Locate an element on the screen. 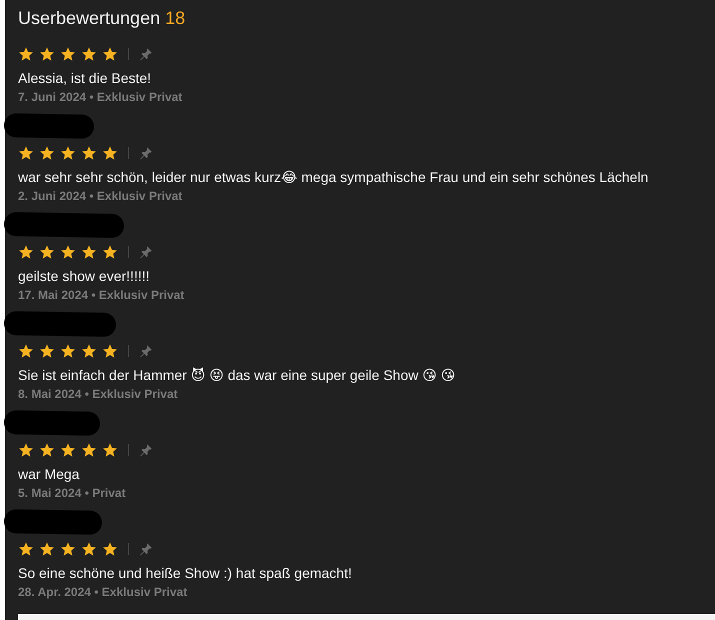 The image size is (715, 620). section-title: Userbewertungen is located at coordinates (89, 18).